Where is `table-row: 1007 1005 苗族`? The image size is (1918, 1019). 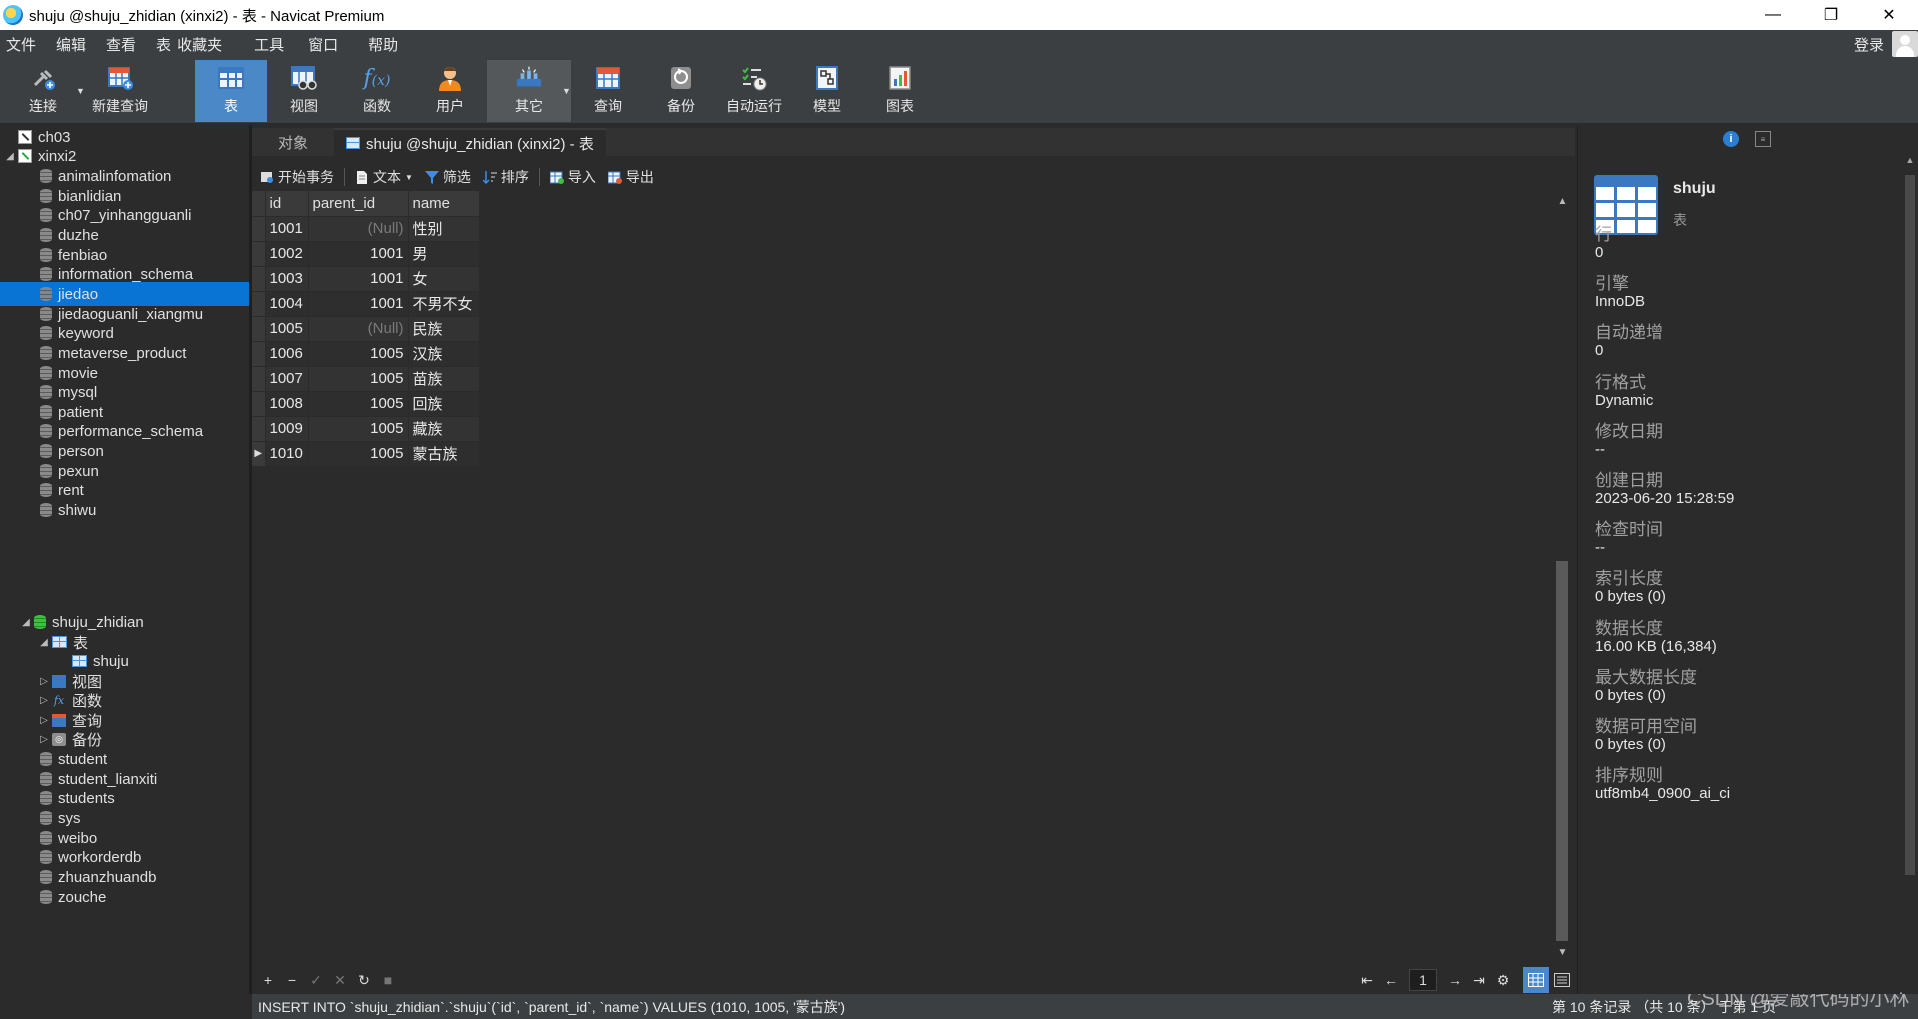
table-row: 1007 1005 苗族 is located at coordinates (366, 379).